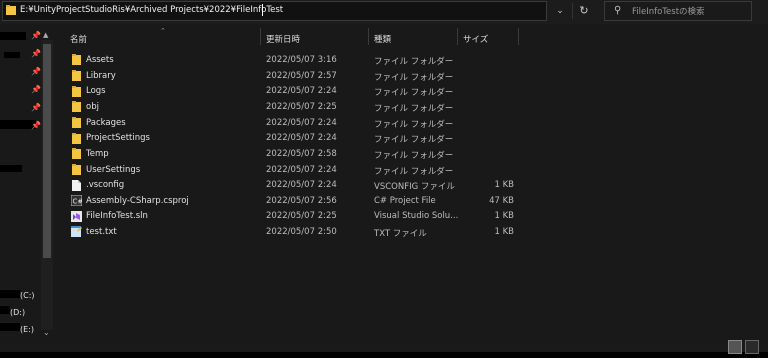  Describe the element at coordinates (283, 39) in the screenshot. I see `column-header-date: 更新日時` at that location.